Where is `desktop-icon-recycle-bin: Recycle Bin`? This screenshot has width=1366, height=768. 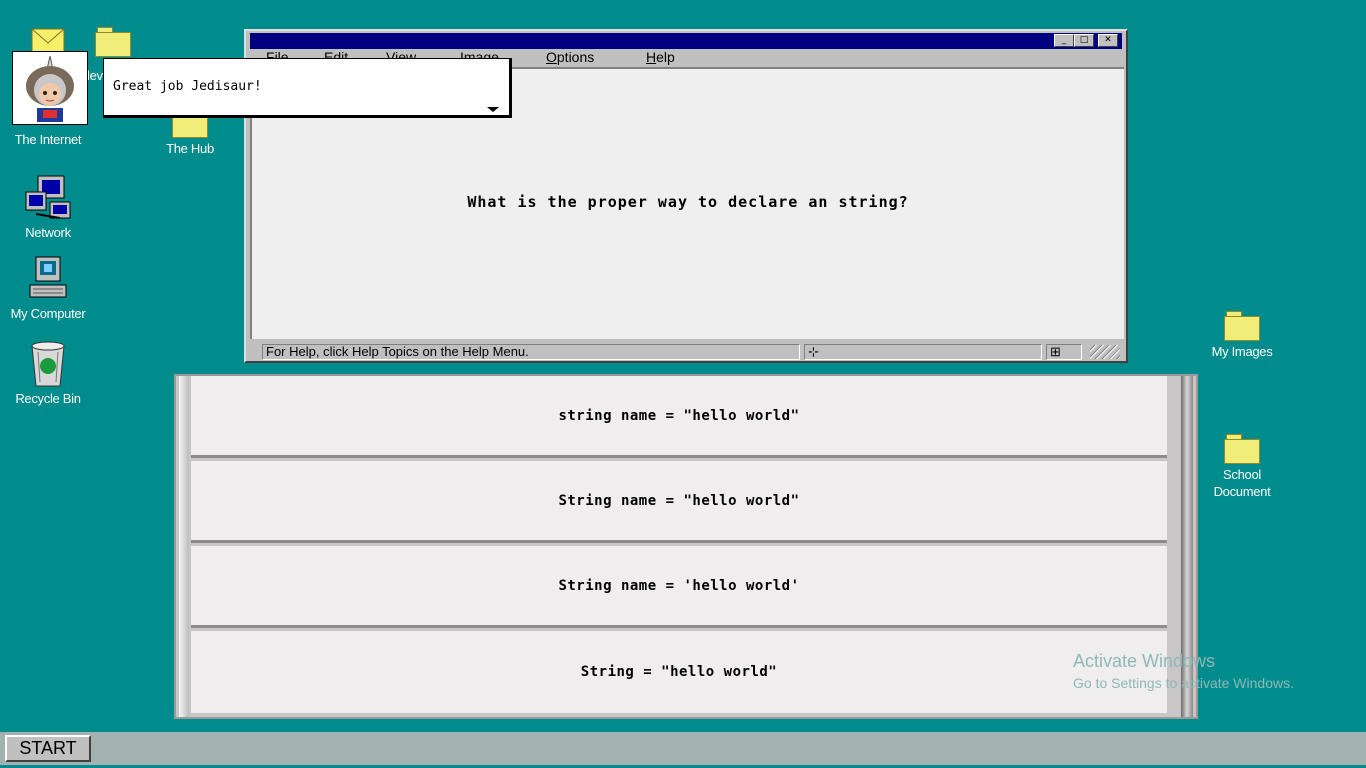 desktop-icon-recycle-bin: Recycle Bin is located at coordinates (48, 372).